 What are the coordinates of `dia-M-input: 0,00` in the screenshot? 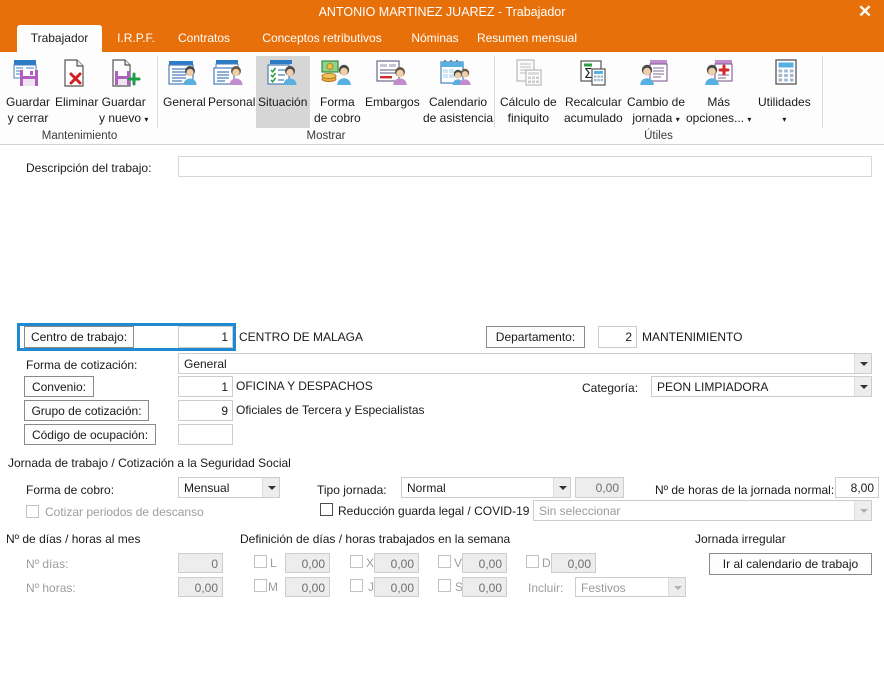 It's located at (307, 587).